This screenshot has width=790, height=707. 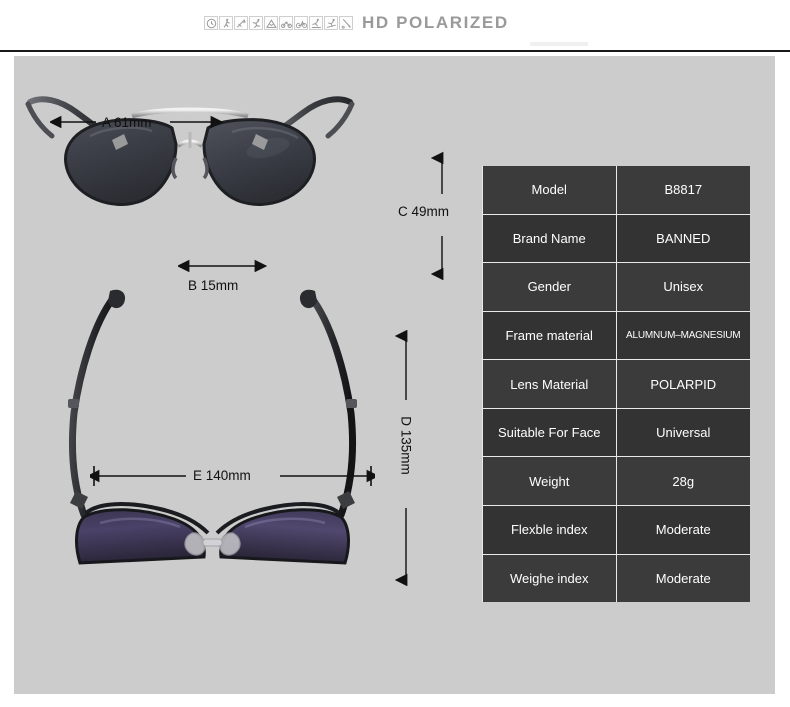 I want to click on table-row: Brand Name BANNED, so click(x=616, y=239).